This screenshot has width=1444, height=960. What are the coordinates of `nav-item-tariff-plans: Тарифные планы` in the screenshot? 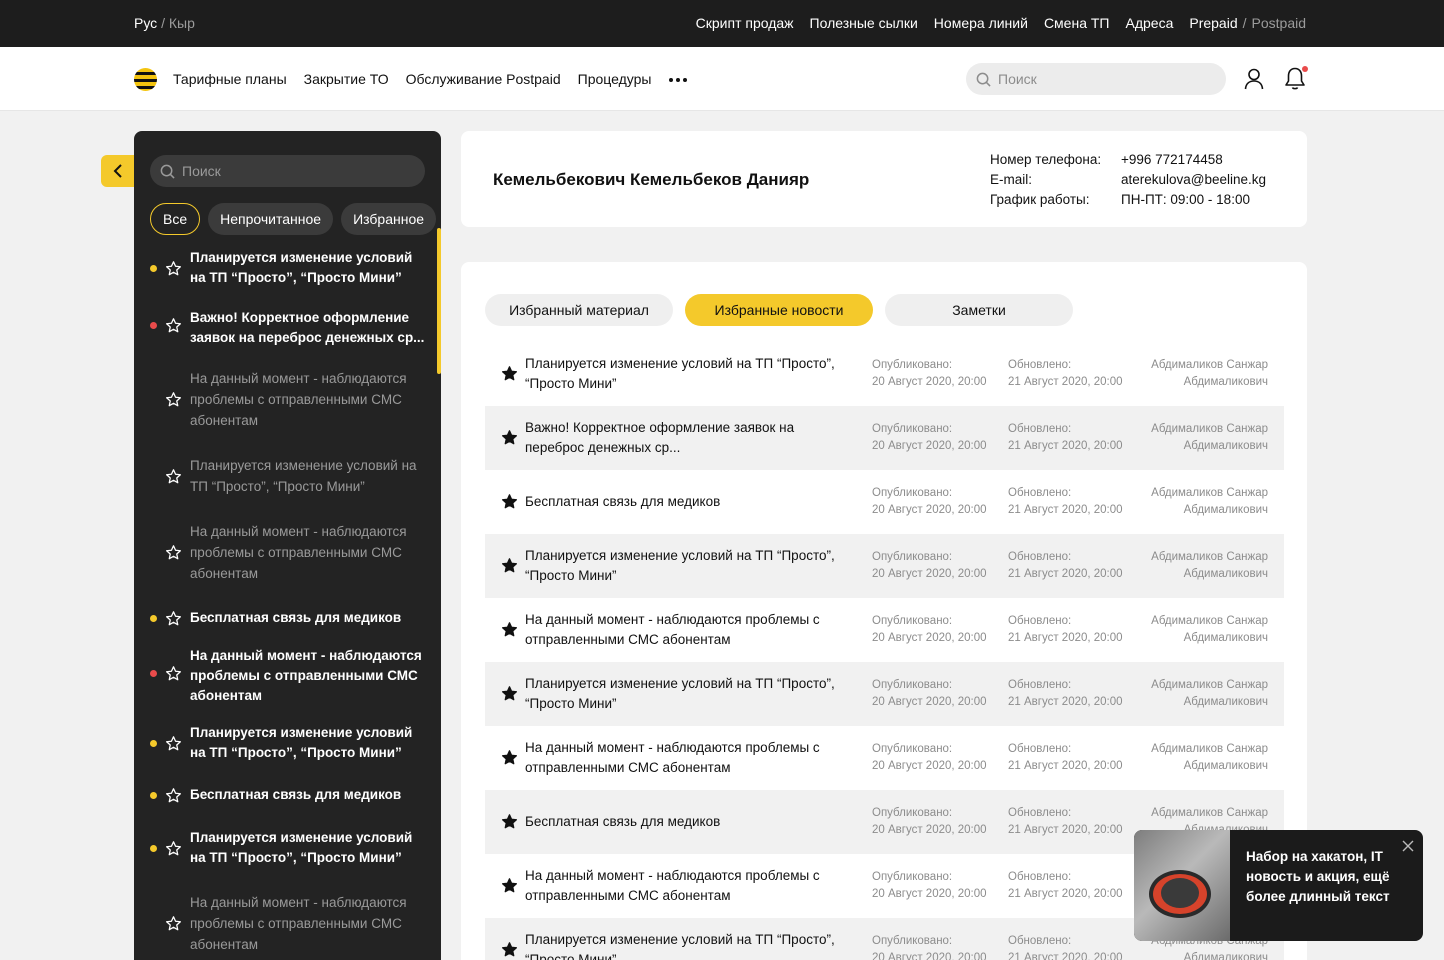 It's located at (230, 79).